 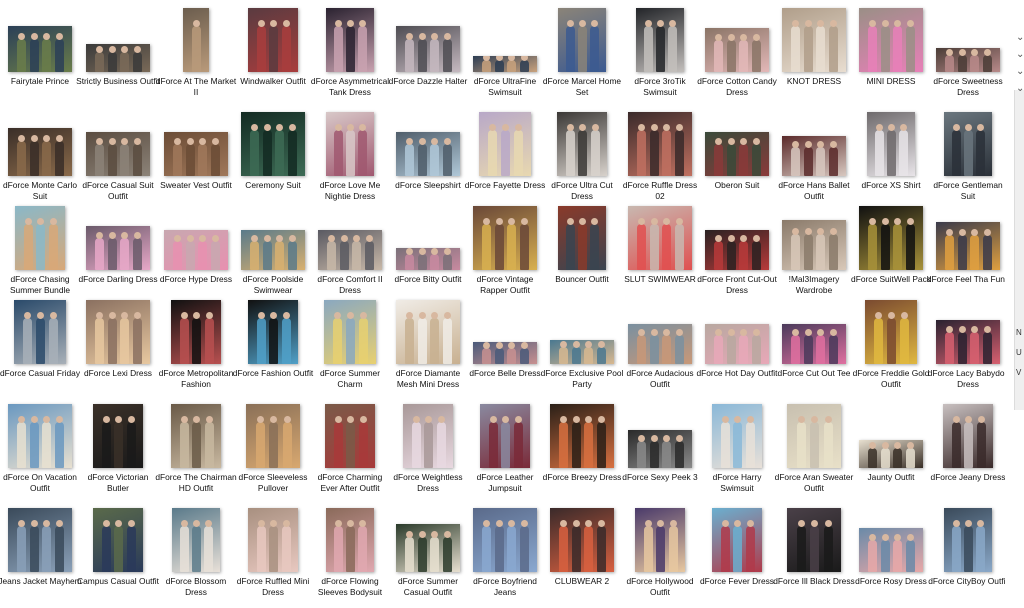 I want to click on file-item: dForce Darling Dress, so click(x=118, y=256).